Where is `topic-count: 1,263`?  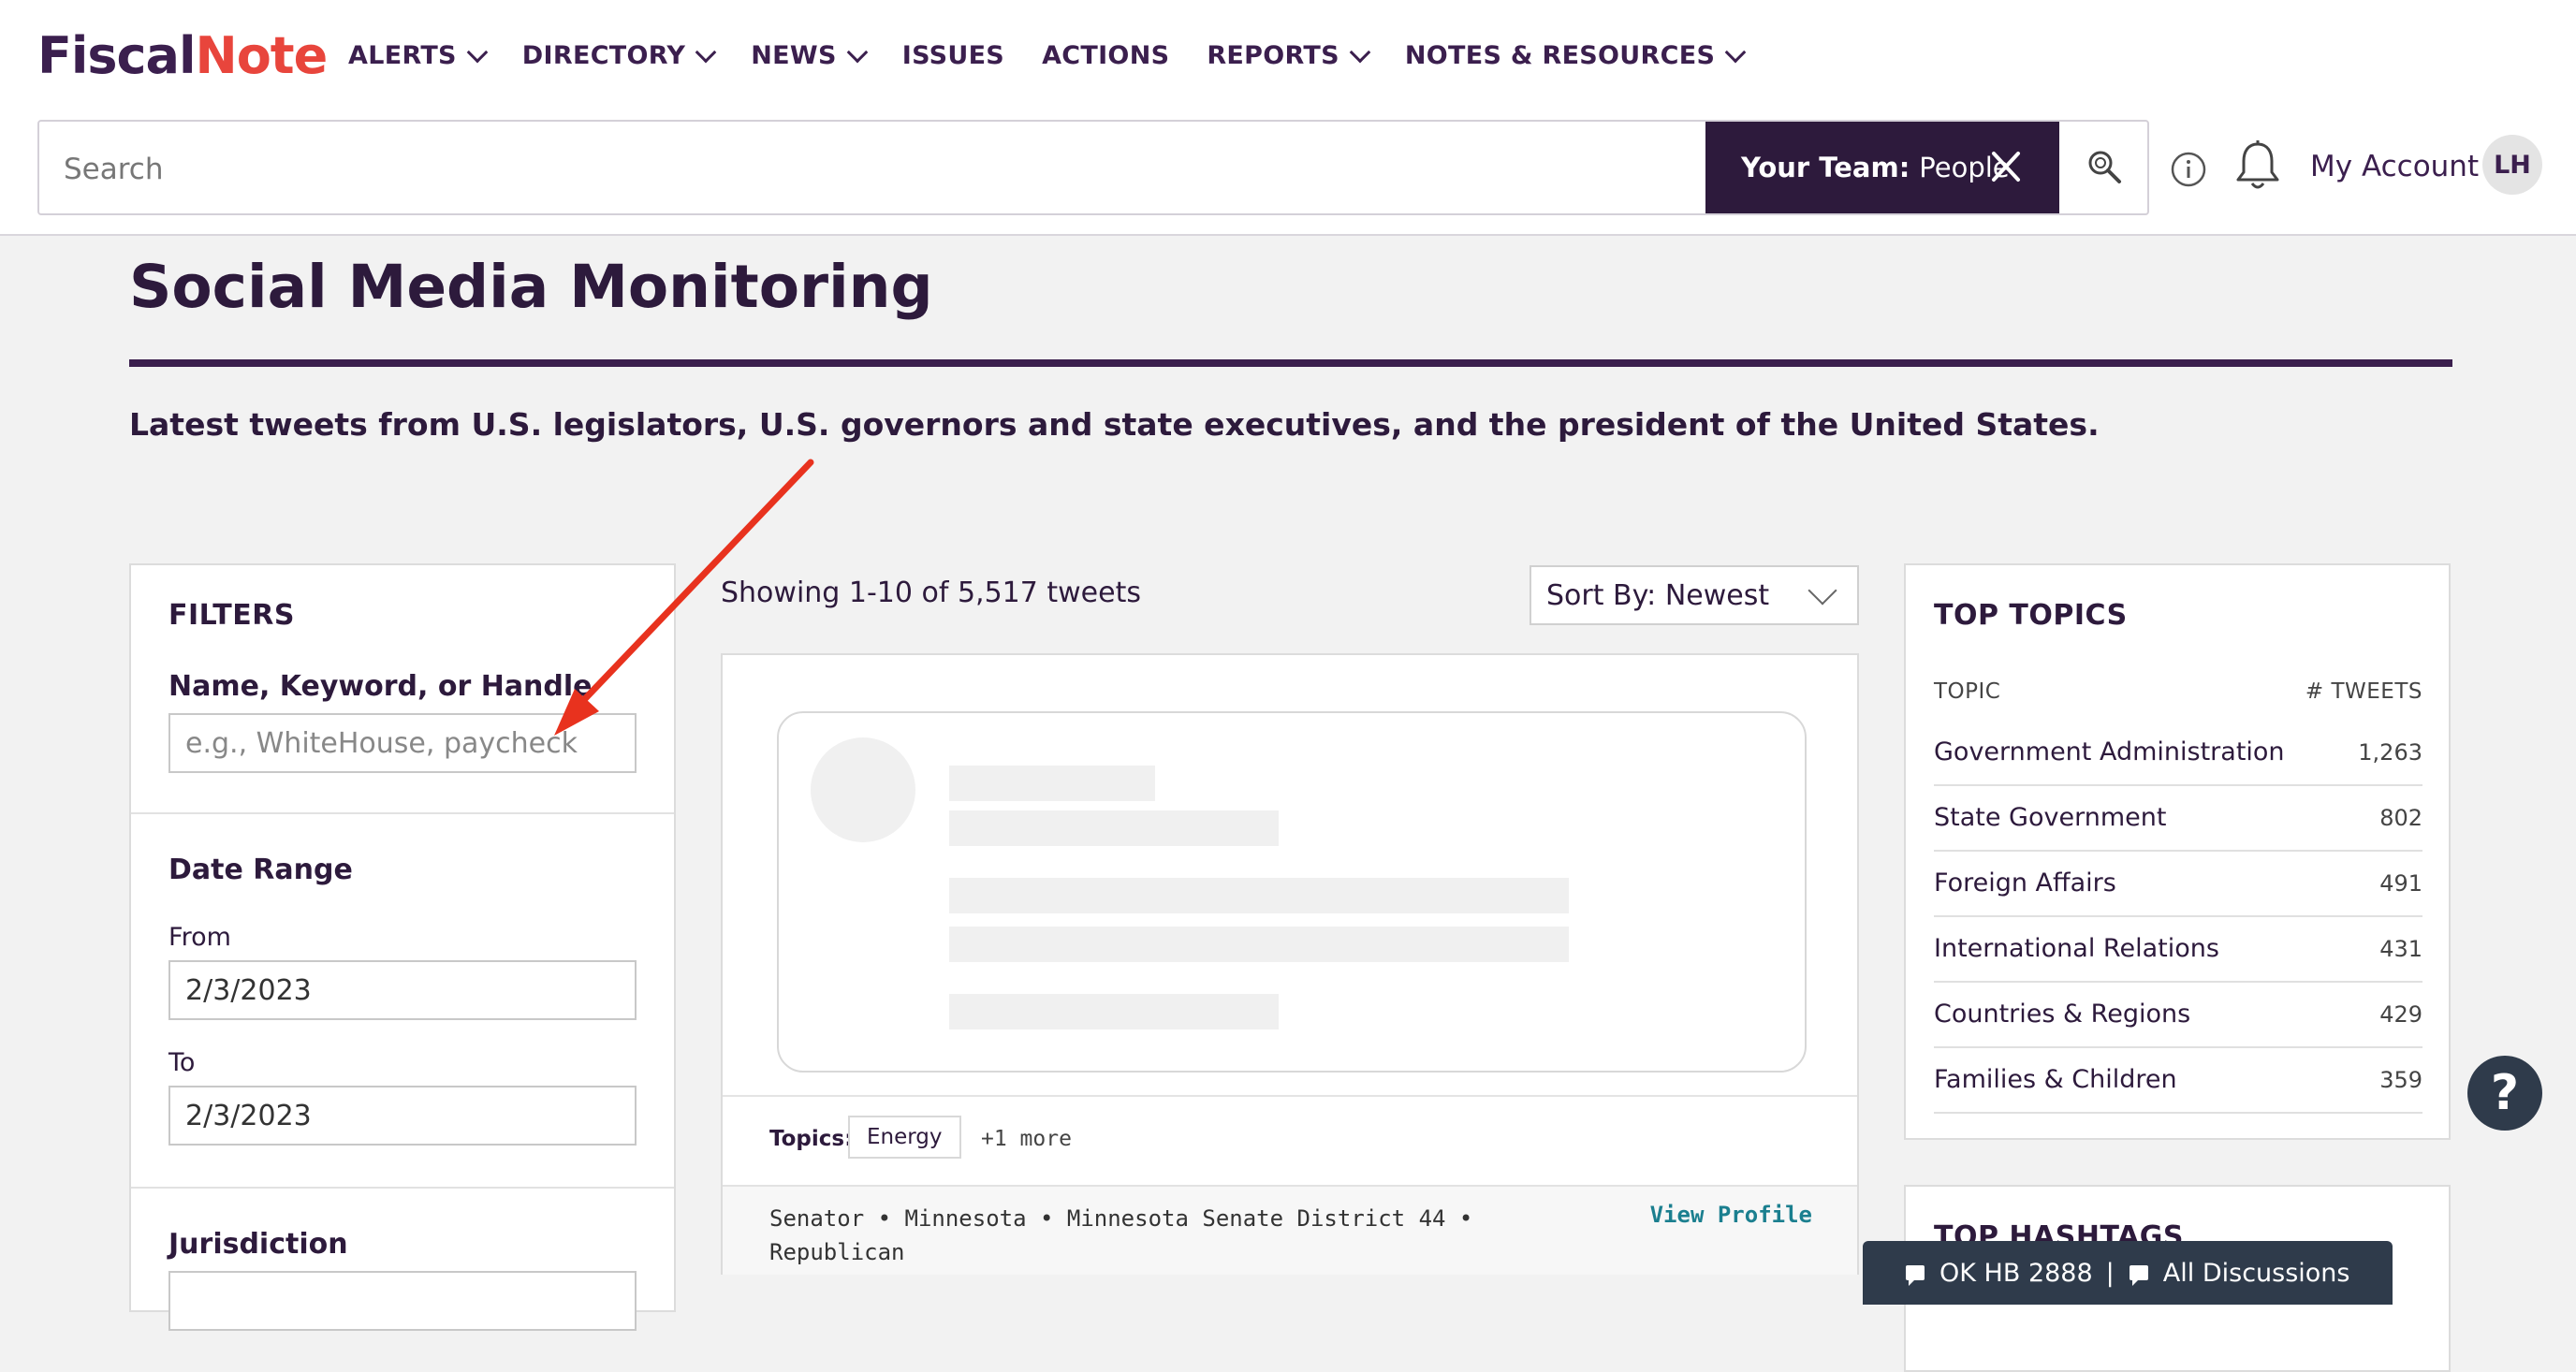 topic-count: 1,263 is located at coordinates (2390, 753).